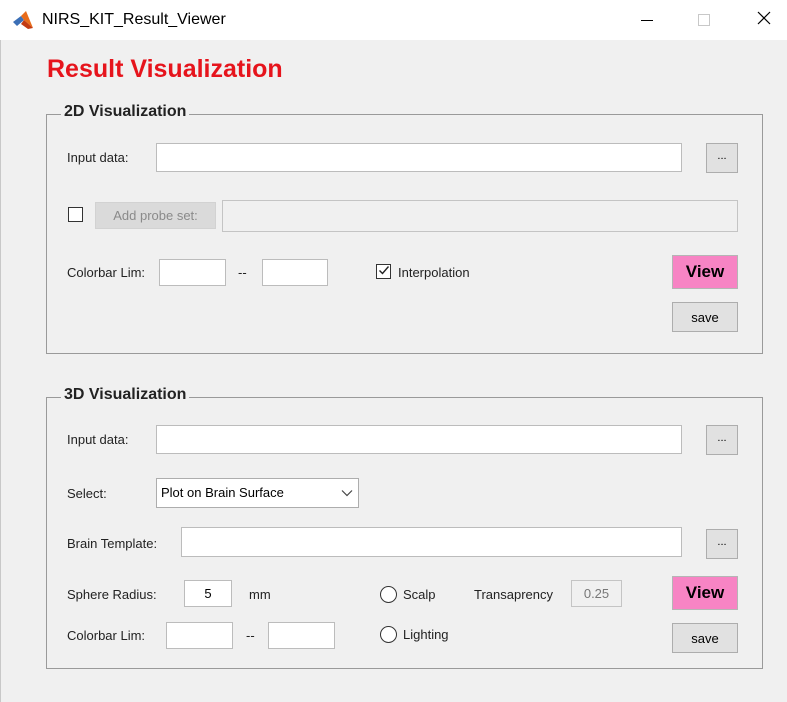  What do you see at coordinates (434, 272) in the screenshot?
I see `interpolation-label: Interpolation` at bounding box center [434, 272].